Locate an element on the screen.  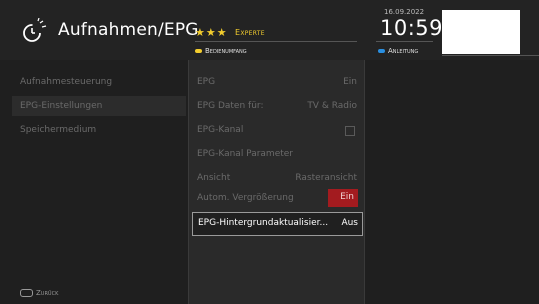
setting-row-autom-vergroesserung: Autom. Vergrößerung is located at coordinates (277, 199).